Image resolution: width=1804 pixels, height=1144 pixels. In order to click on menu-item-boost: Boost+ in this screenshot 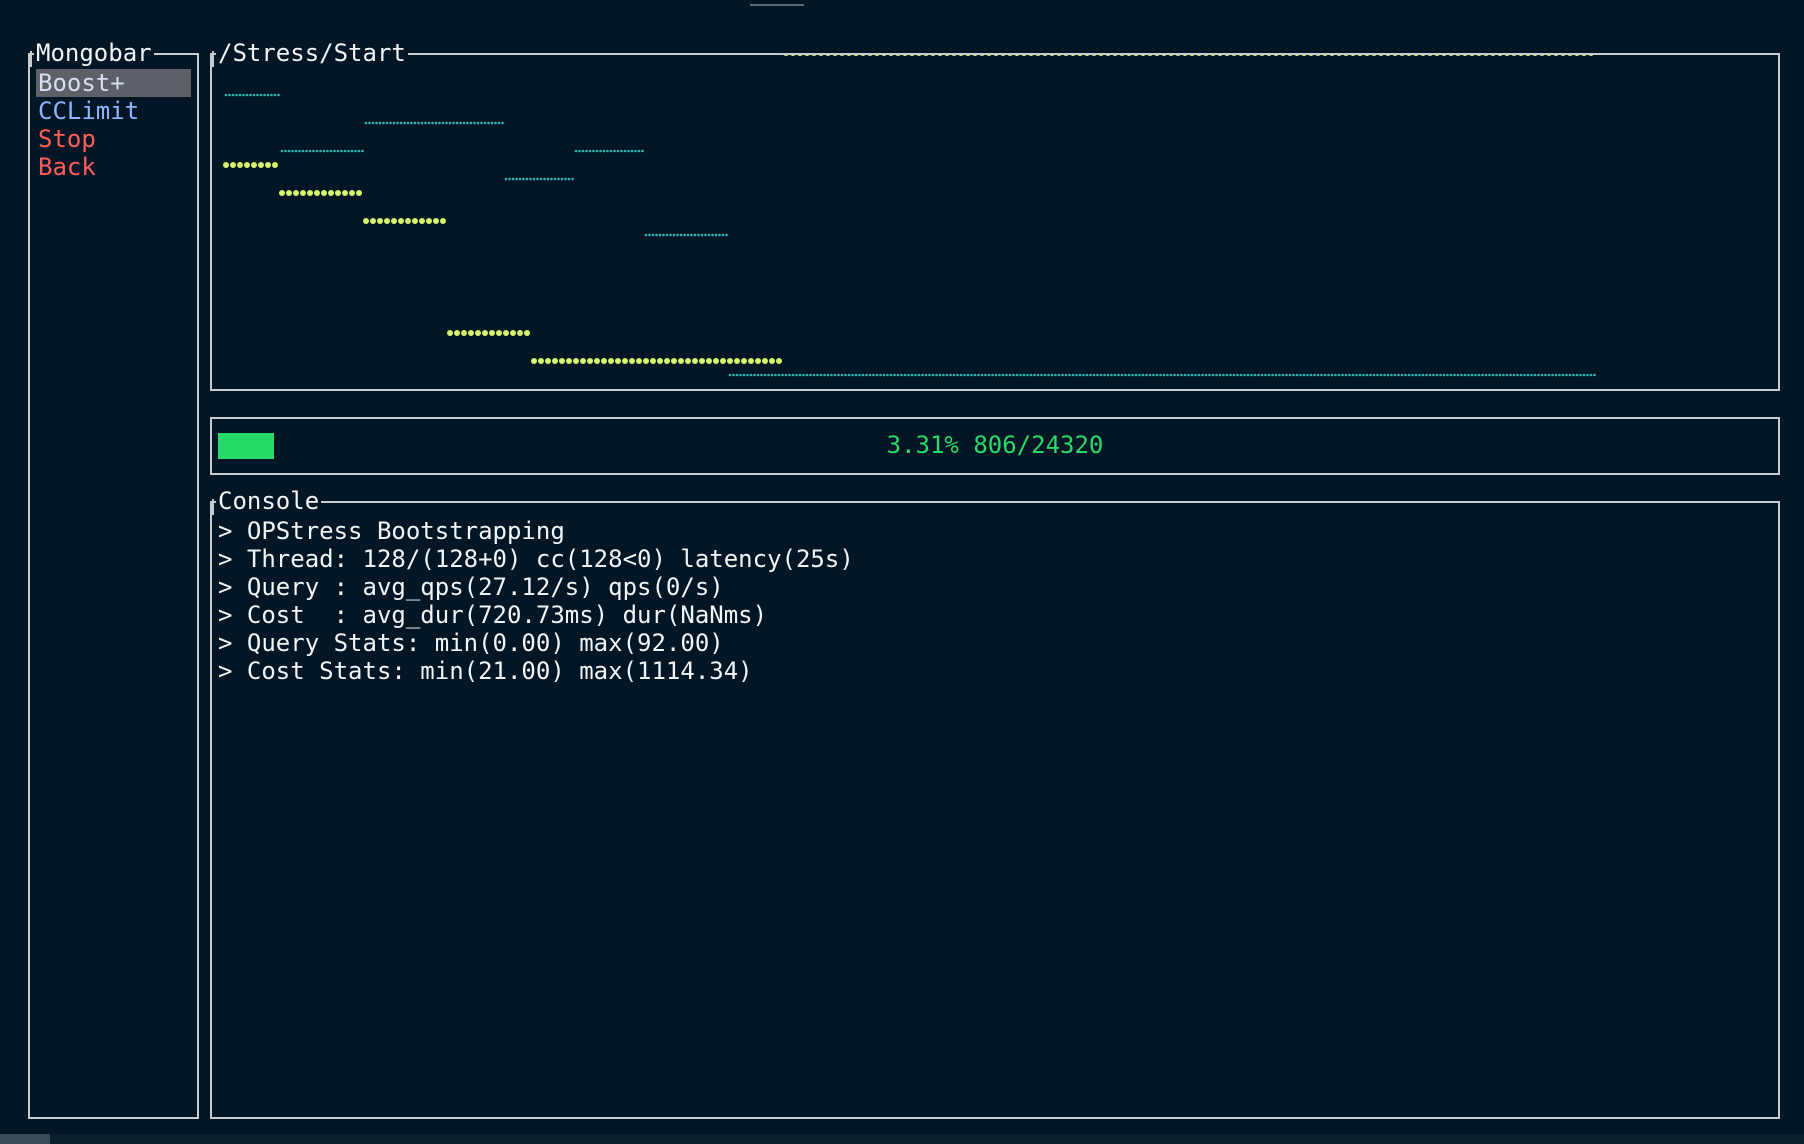, I will do `click(113, 83)`.